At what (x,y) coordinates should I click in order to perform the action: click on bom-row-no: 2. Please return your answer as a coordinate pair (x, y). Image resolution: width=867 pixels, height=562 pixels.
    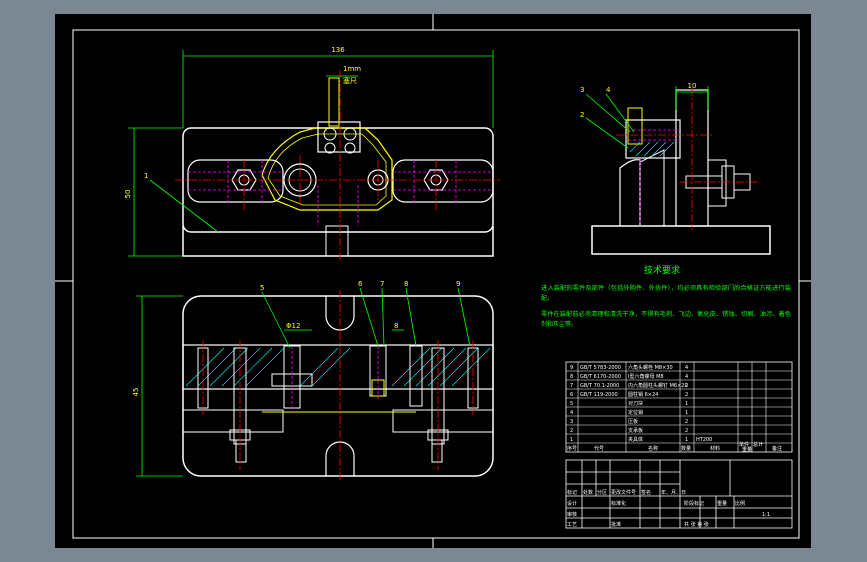
    Looking at the image, I should click on (571, 431).